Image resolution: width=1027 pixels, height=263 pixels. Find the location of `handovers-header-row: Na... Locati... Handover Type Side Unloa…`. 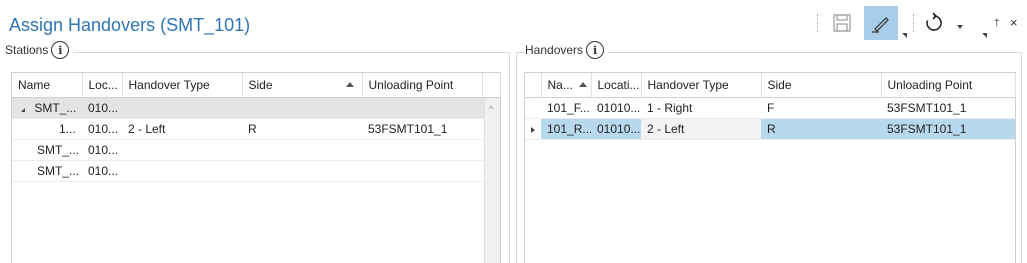

handovers-header-row: Na... Locati... Handover Type Side Unloa… is located at coordinates (770, 85).